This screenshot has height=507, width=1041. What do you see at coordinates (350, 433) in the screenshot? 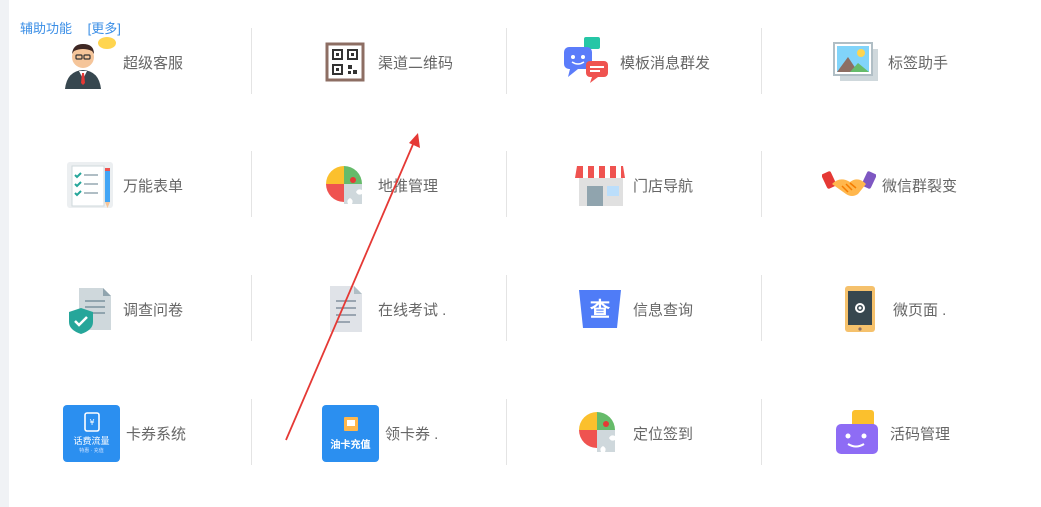
I see `fuel-card-icon: 油卡充值` at bounding box center [350, 433].